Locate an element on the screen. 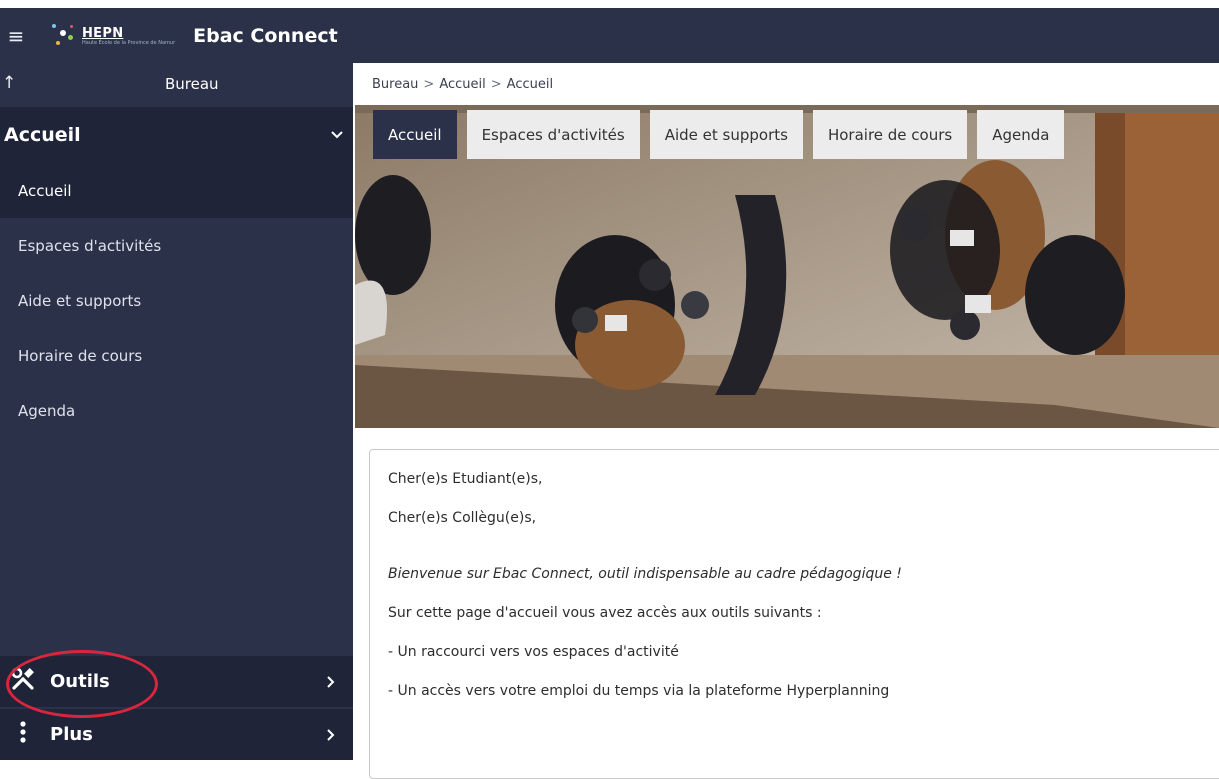  sidebar-header-title: Bureau is located at coordinates (192, 84).